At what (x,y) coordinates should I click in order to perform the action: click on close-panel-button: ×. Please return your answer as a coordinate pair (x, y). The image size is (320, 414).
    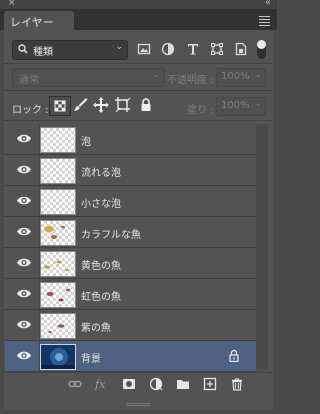
    Looking at the image, I should click on (12, 4).